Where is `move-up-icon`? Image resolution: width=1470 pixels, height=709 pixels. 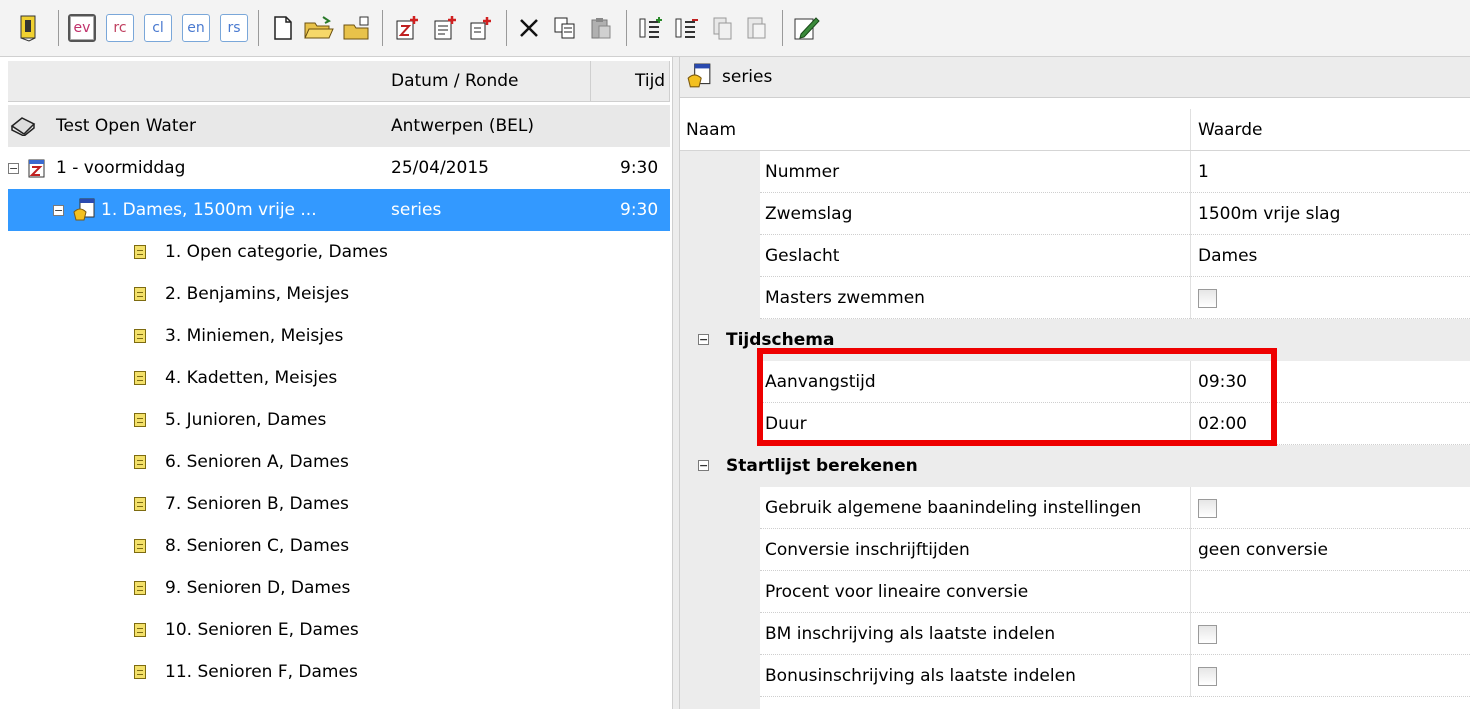
move-up-icon is located at coordinates (650, 28).